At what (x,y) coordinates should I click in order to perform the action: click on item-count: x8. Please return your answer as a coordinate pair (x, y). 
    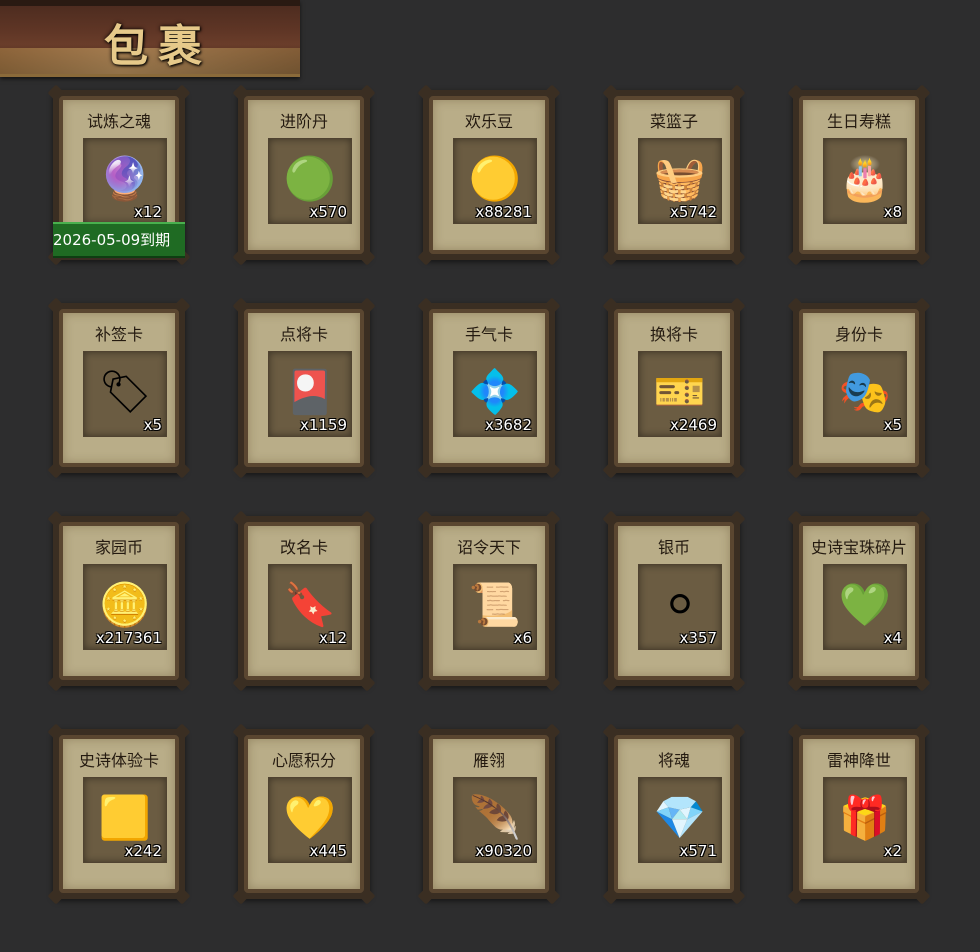
    Looking at the image, I should click on (892, 212).